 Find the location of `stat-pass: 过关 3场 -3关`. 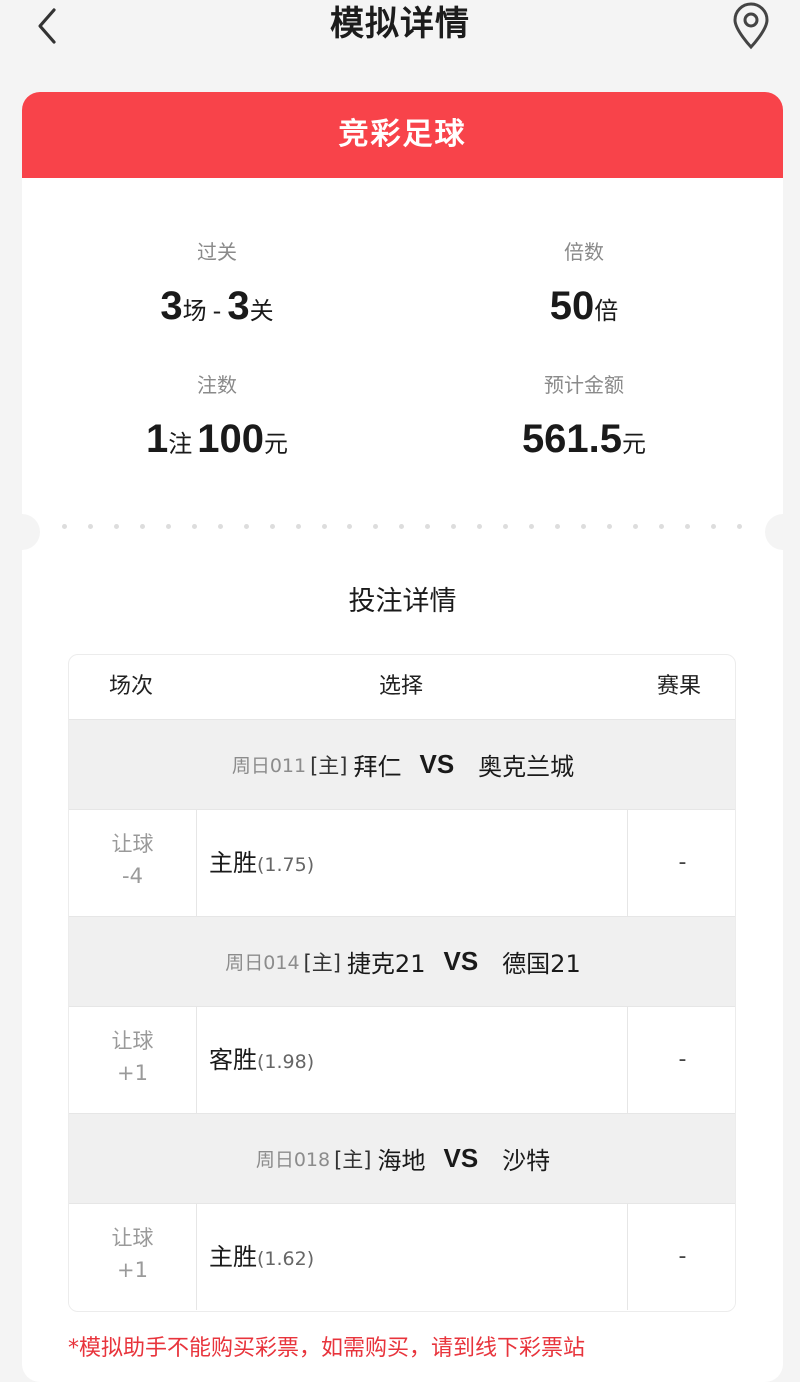

stat-pass: 过关 3场 -3关 is located at coordinates (217, 284).